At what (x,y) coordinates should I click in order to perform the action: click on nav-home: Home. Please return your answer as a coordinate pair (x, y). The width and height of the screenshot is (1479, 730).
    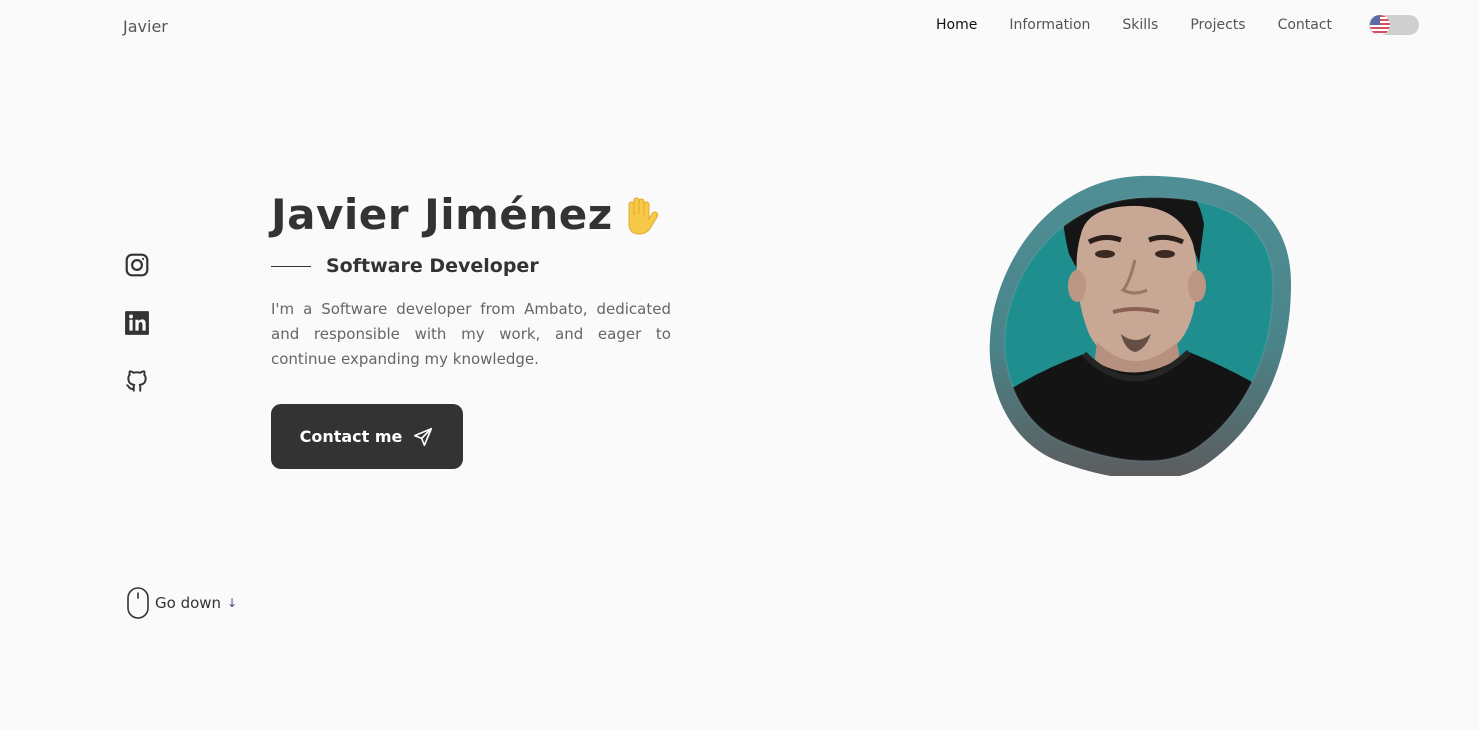
    Looking at the image, I should click on (956, 25).